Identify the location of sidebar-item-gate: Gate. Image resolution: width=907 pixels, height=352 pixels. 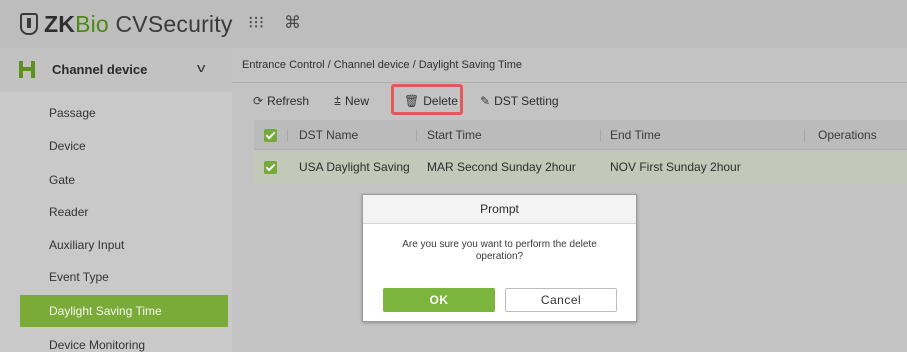
(124, 180).